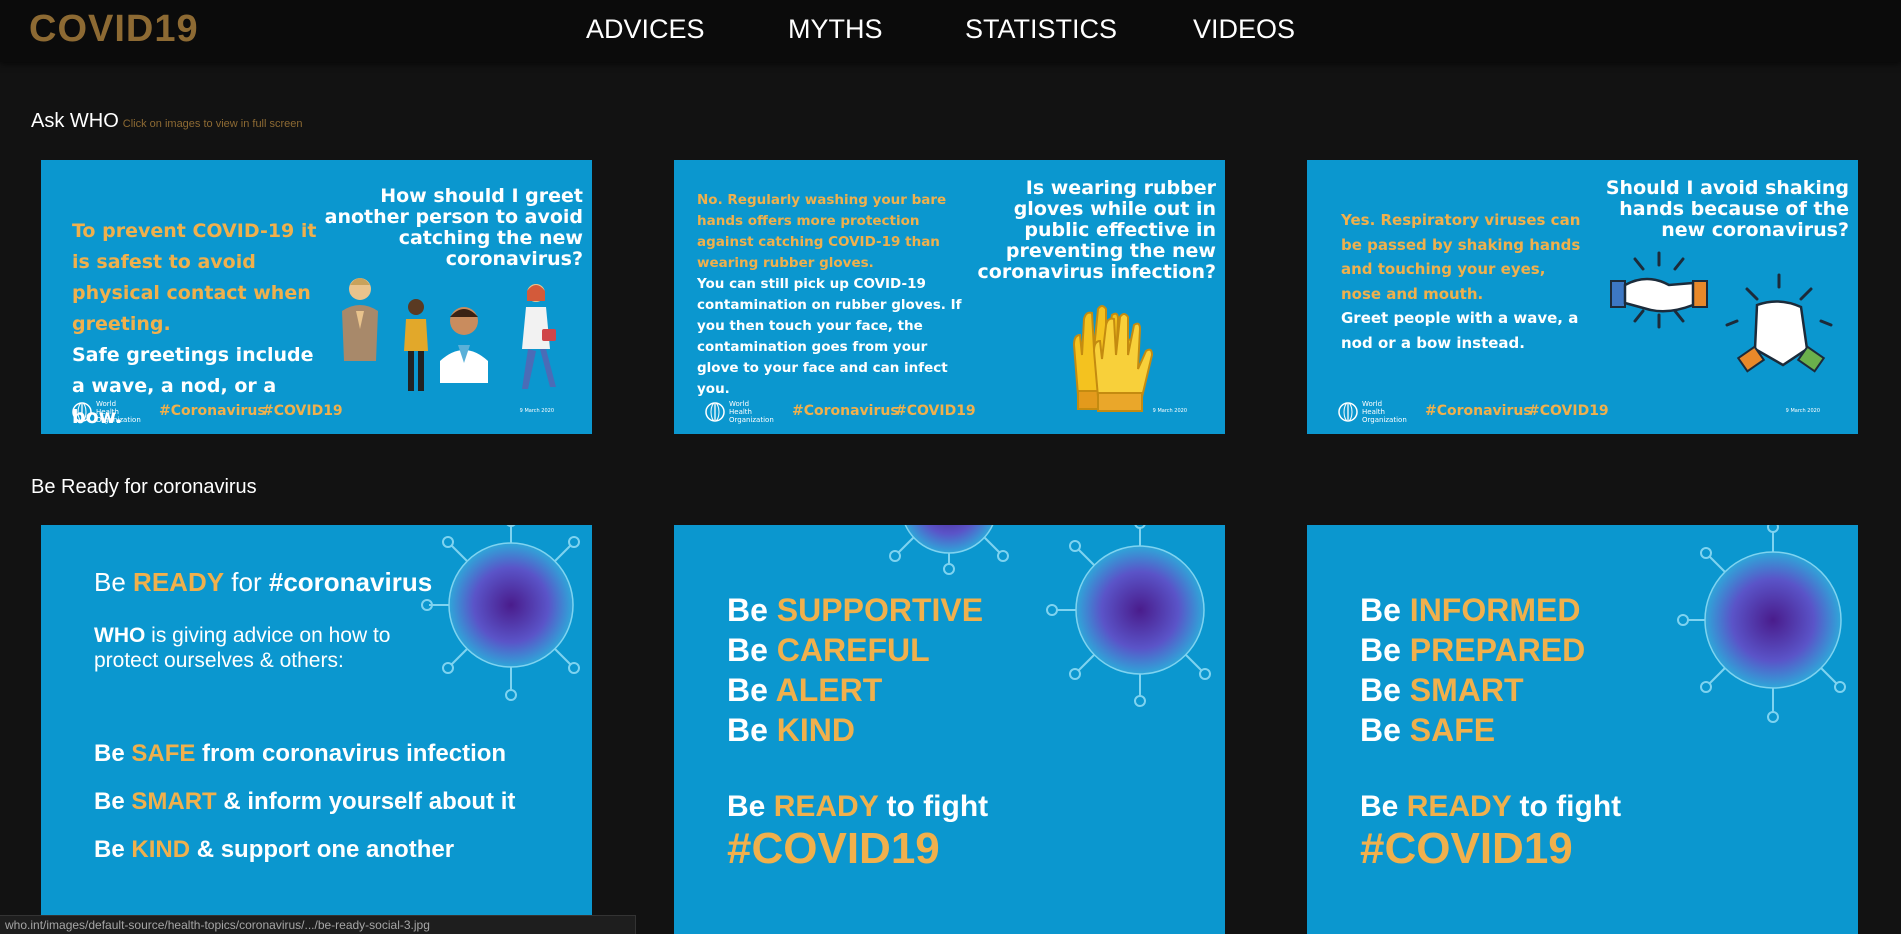 The image size is (1901, 934). What do you see at coordinates (645, 29) in the screenshot?
I see `nav-advices: ADVICES` at bounding box center [645, 29].